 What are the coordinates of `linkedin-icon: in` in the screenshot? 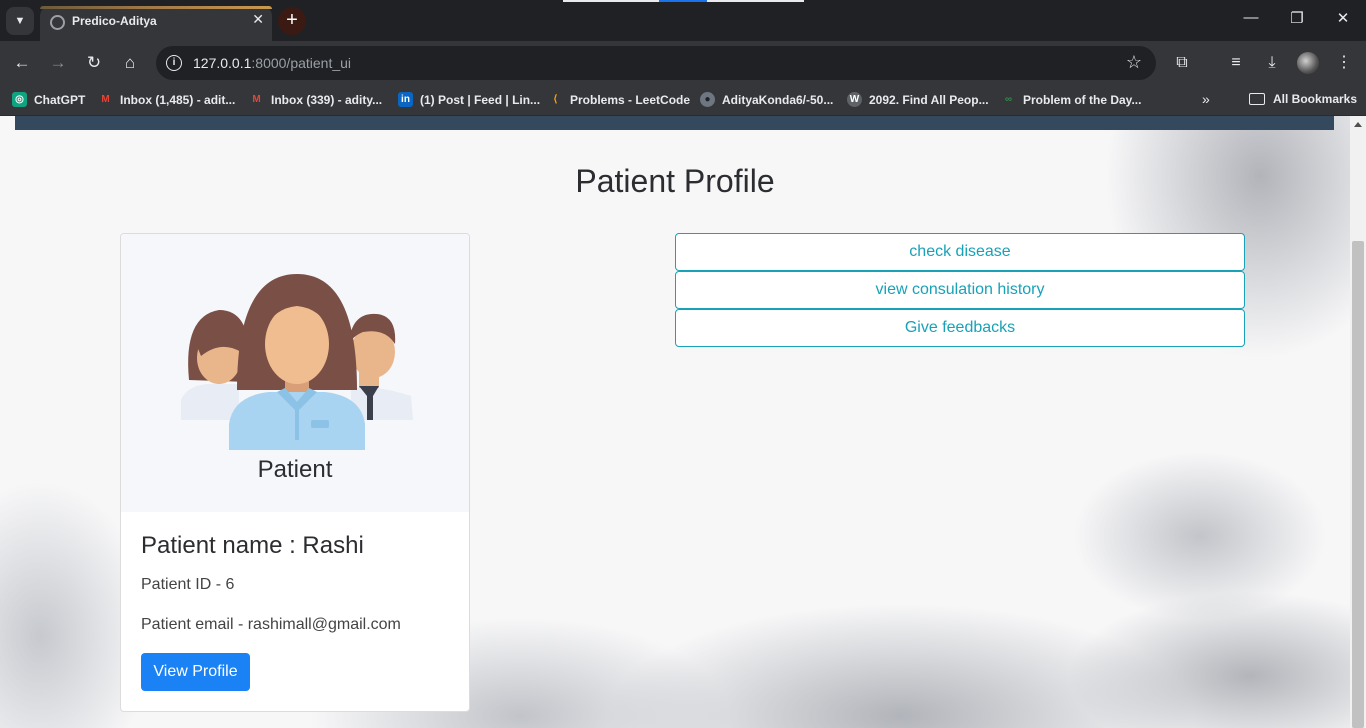 It's located at (405, 99).